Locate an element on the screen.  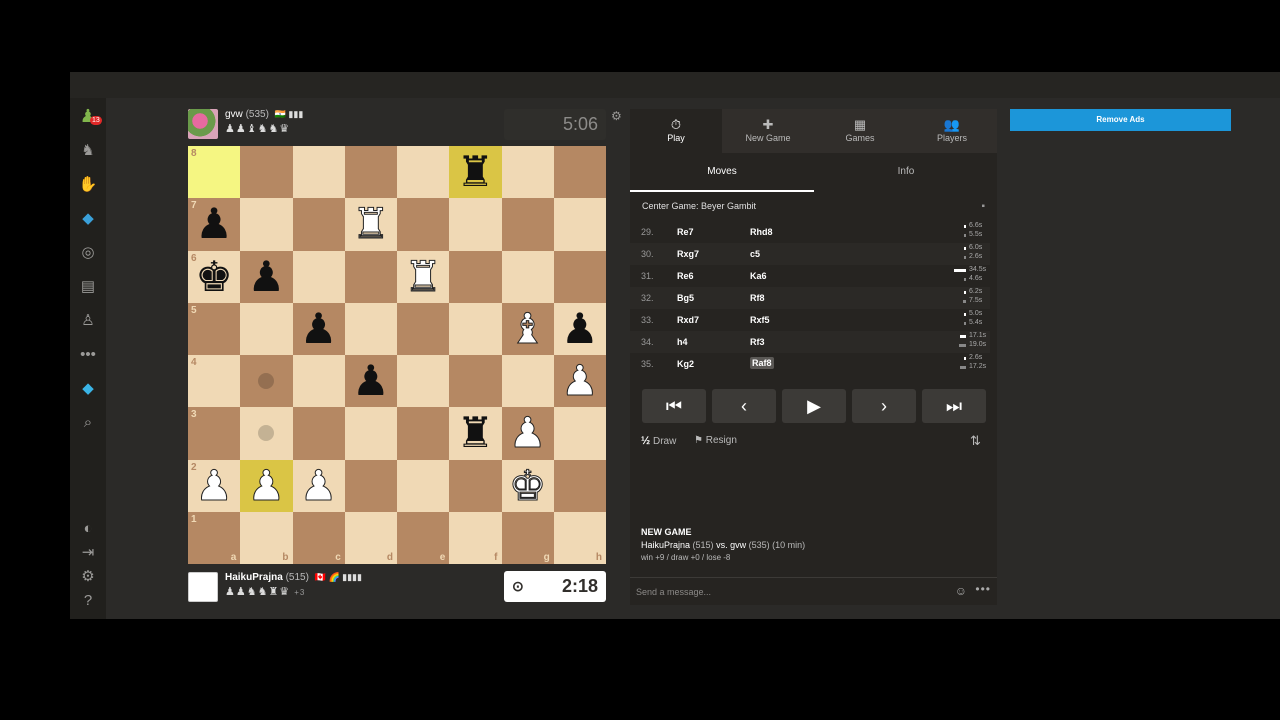
news-icon: ▤ is located at coordinates (88, 286).